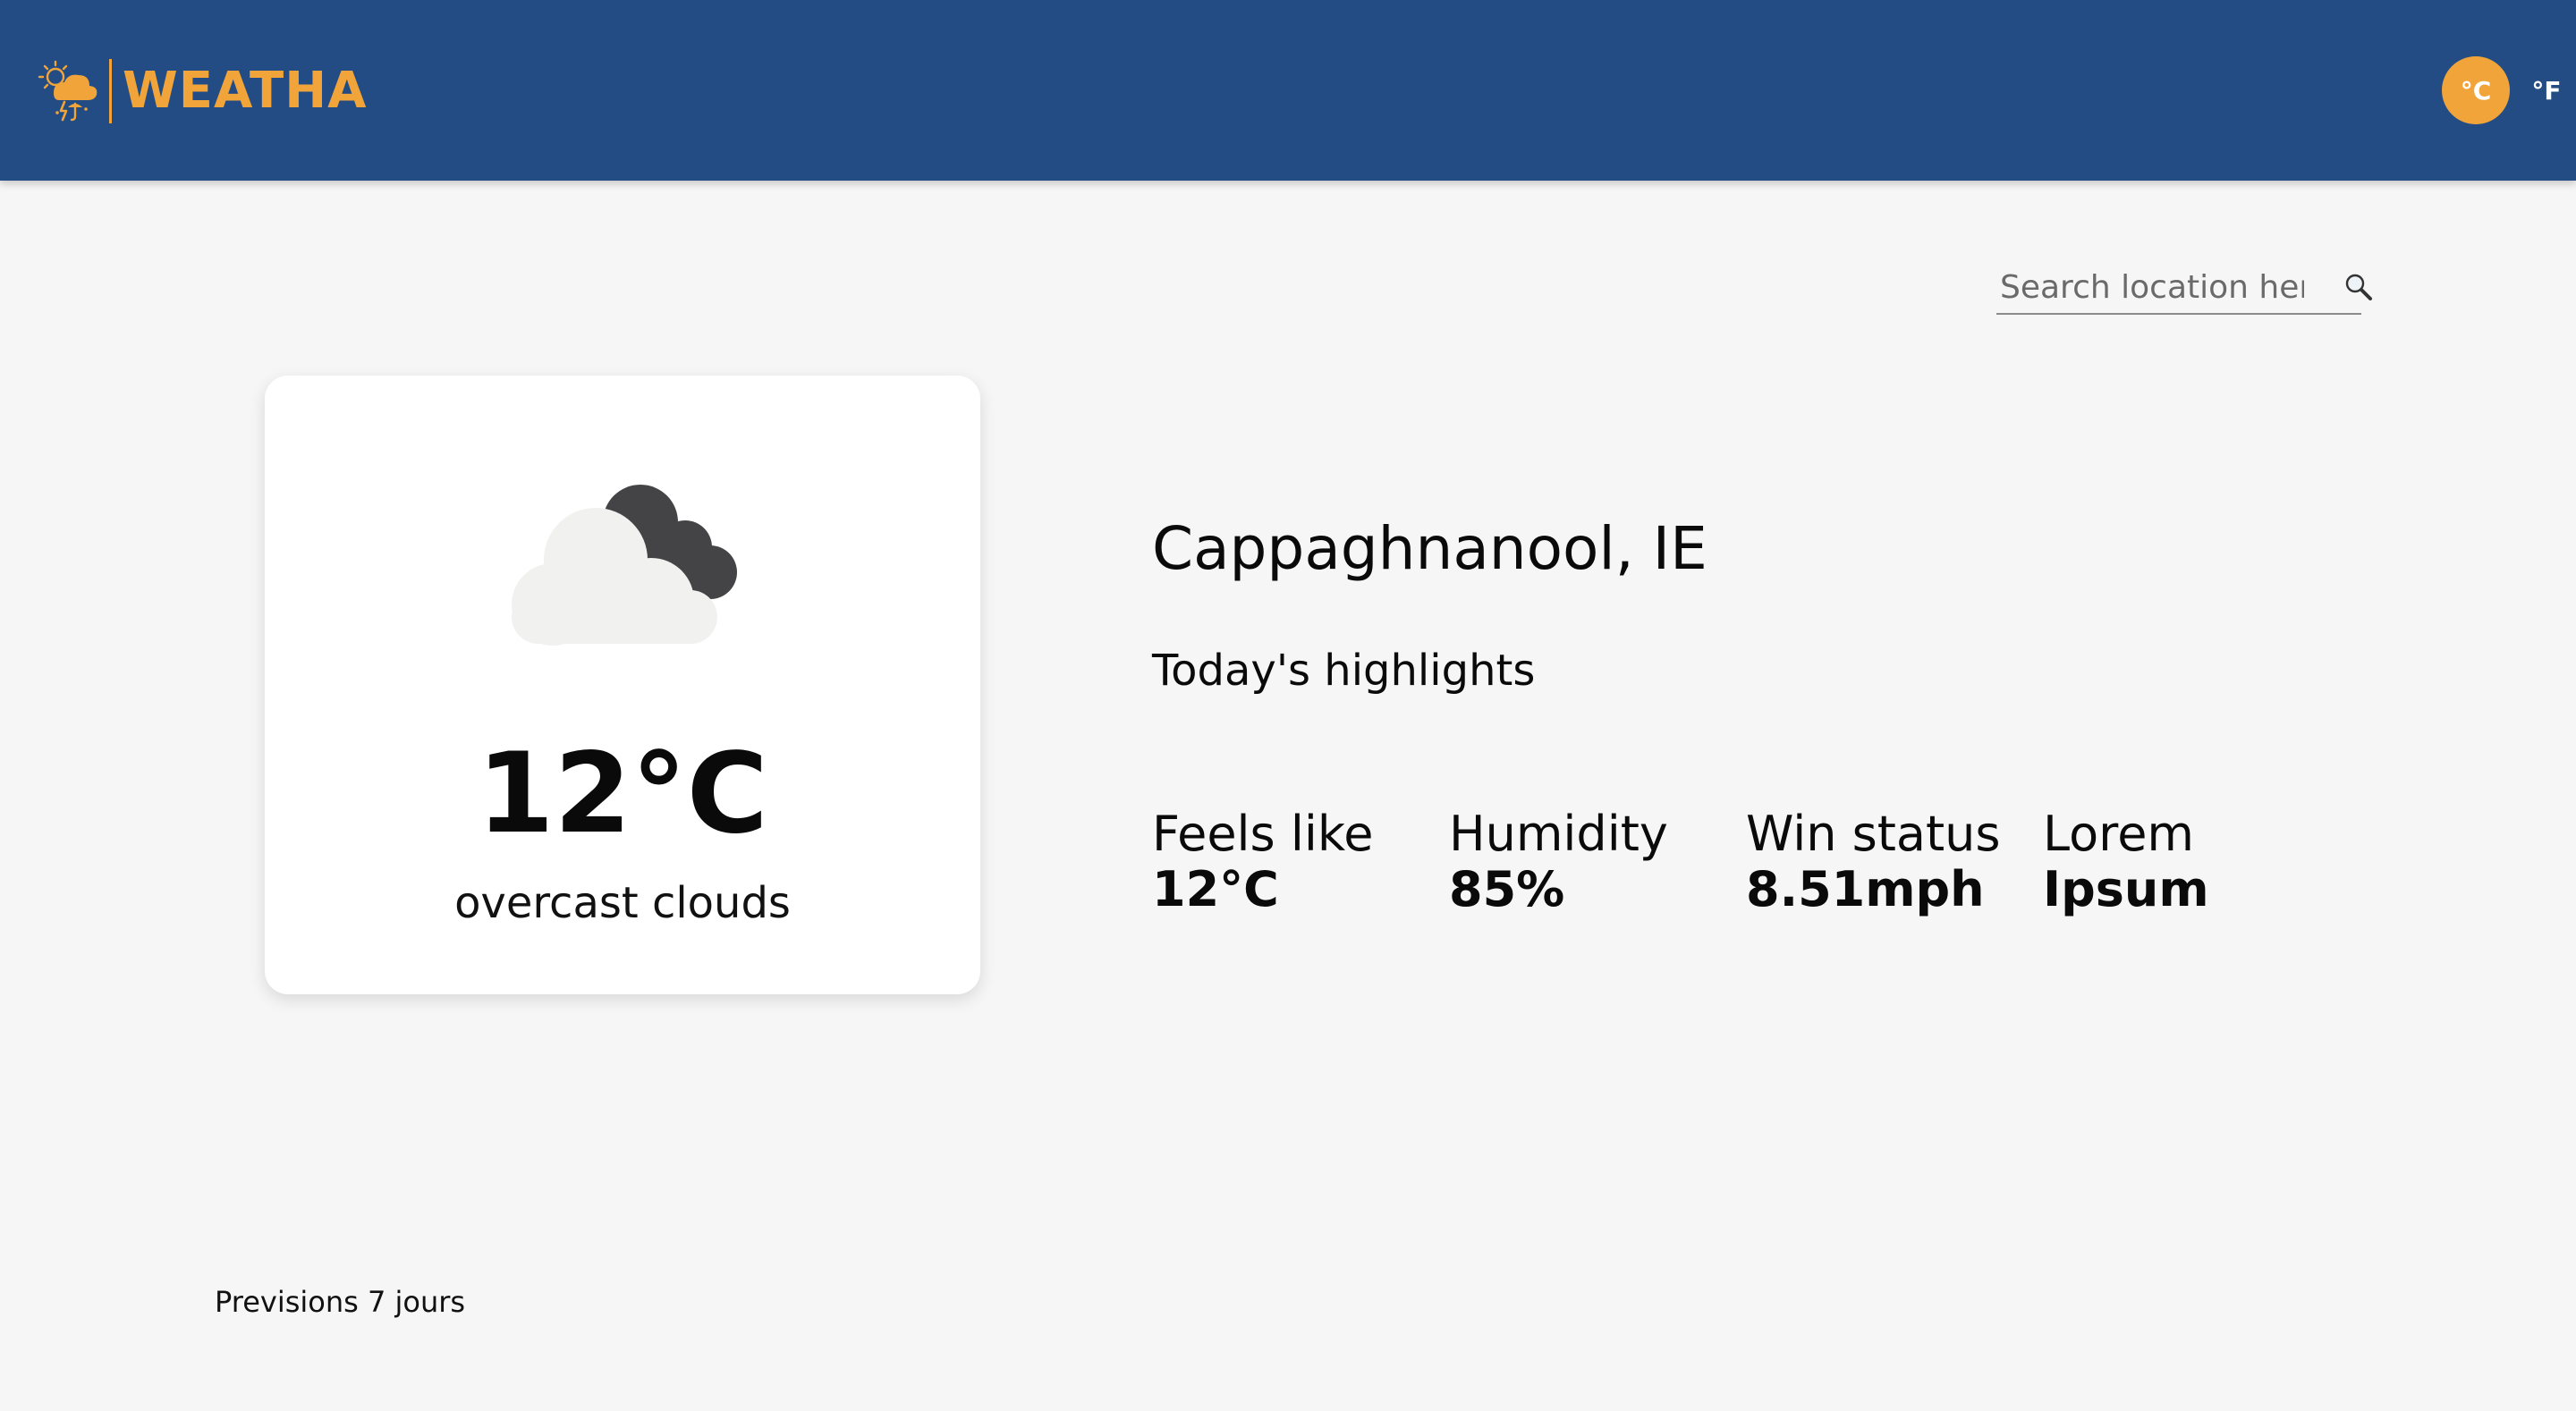 The width and height of the screenshot is (2576, 1411). I want to click on stat-wind-status: Win status 8.51mph, so click(1889, 862).